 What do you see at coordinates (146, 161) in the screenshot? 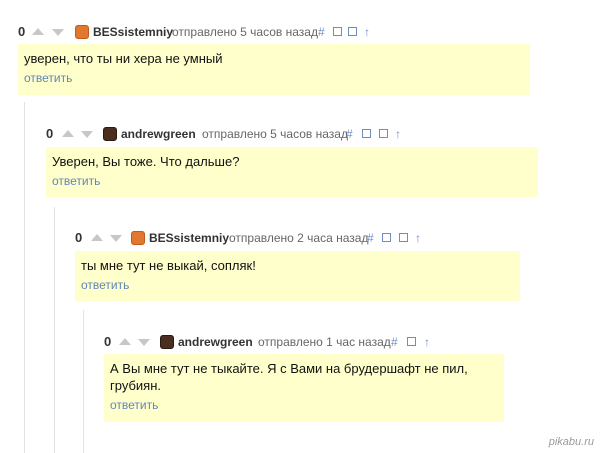
I see `comment-text: Уверен, Вы тоже. Что дальше?` at bounding box center [146, 161].